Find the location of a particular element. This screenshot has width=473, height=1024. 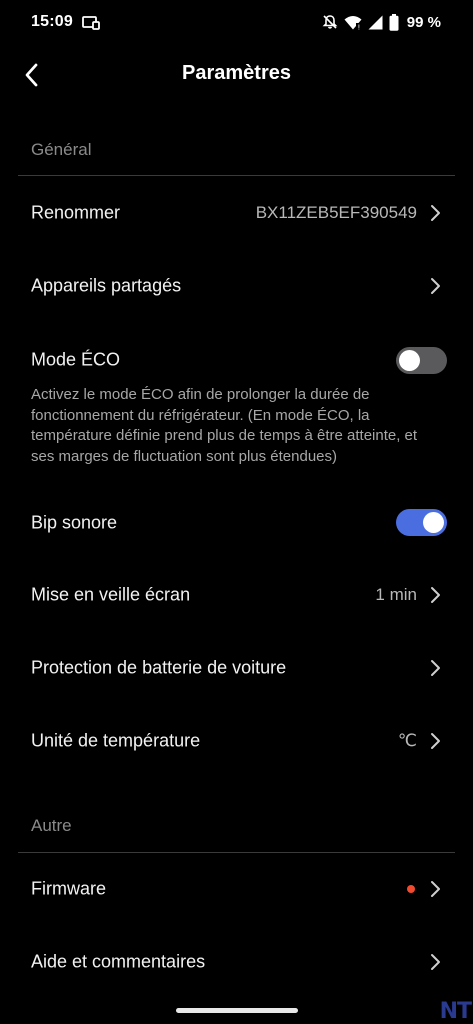

help-feedback-row: Aide et commentaires is located at coordinates (236, 962).